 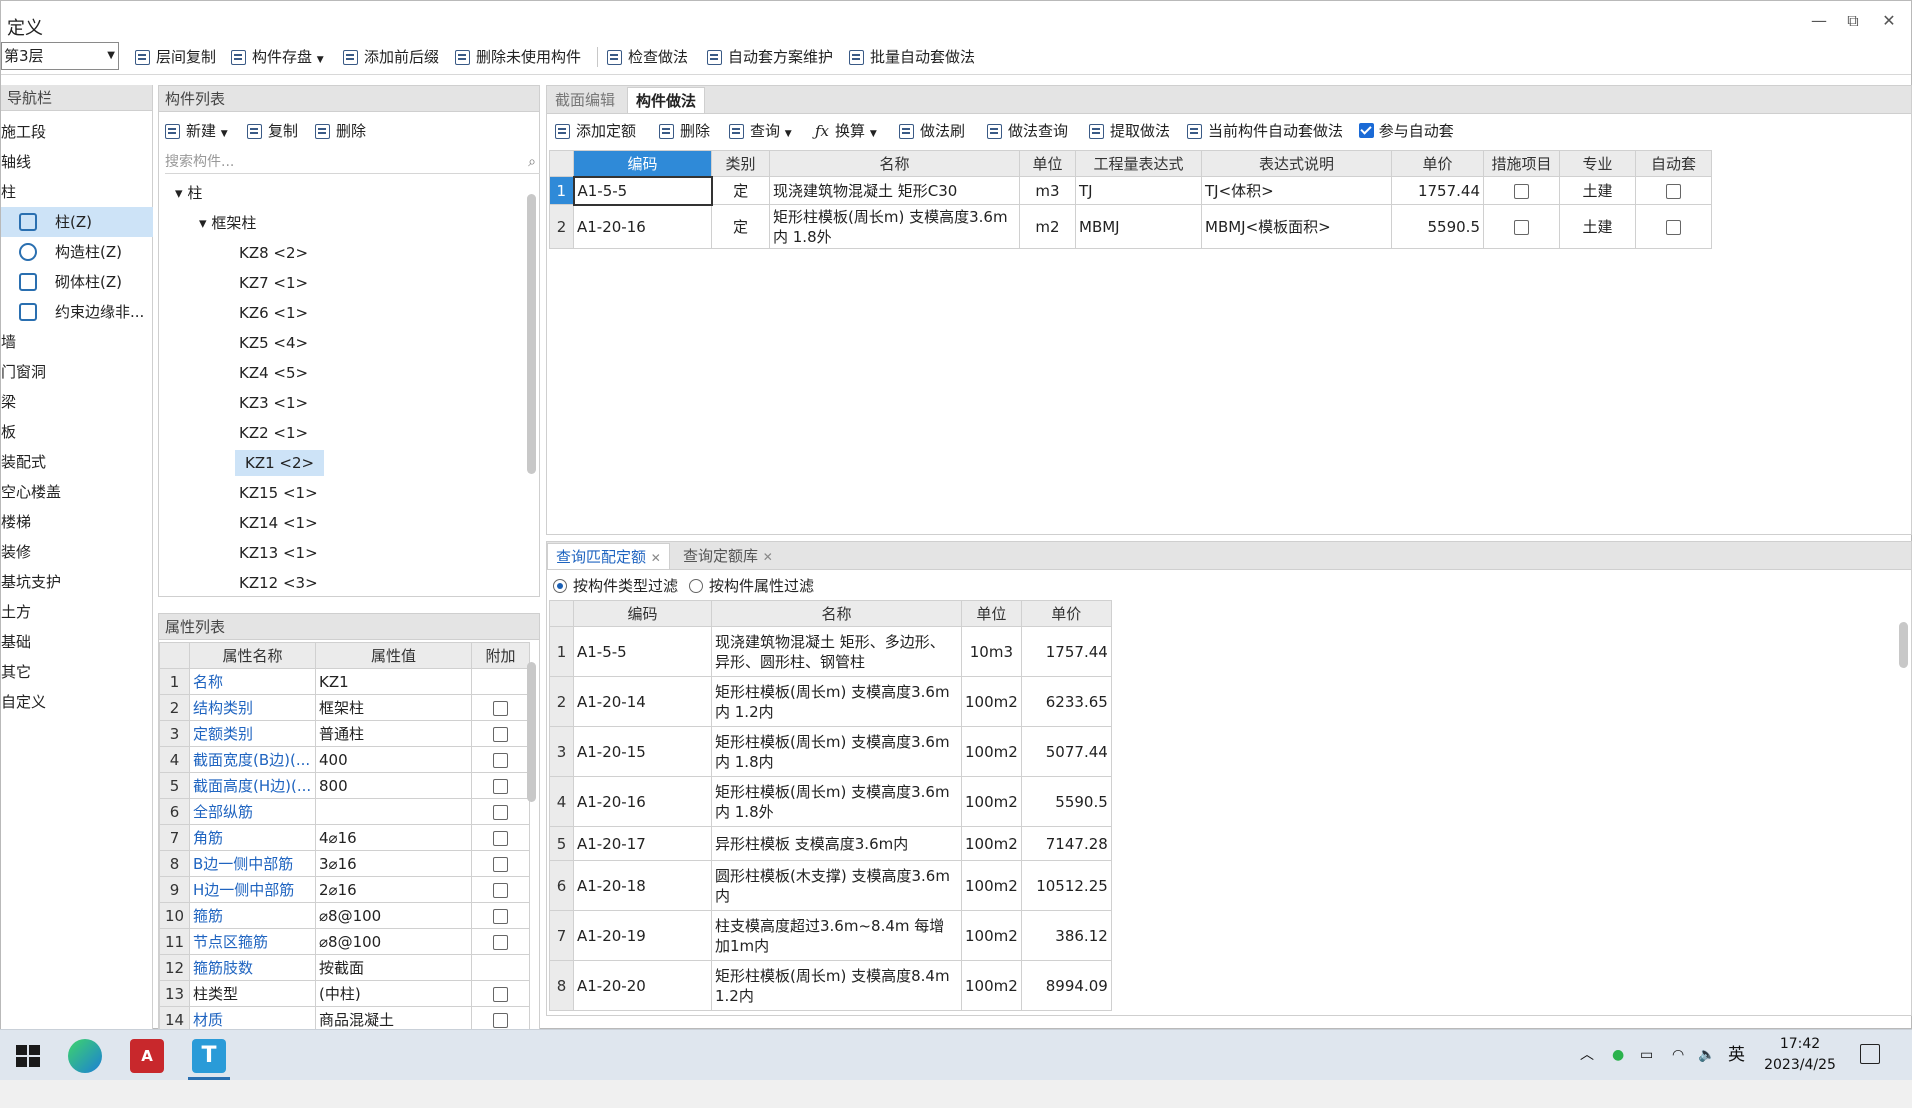 What do you see at coordinates (642, 226) in the screenshot?
I see `code-cell: A1-20-16` at bounding box center [642, 226].